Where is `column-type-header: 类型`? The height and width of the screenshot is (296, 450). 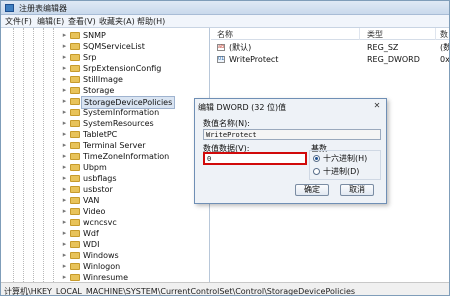 column-type-header: 类型 is located at coordinates (375, 34).